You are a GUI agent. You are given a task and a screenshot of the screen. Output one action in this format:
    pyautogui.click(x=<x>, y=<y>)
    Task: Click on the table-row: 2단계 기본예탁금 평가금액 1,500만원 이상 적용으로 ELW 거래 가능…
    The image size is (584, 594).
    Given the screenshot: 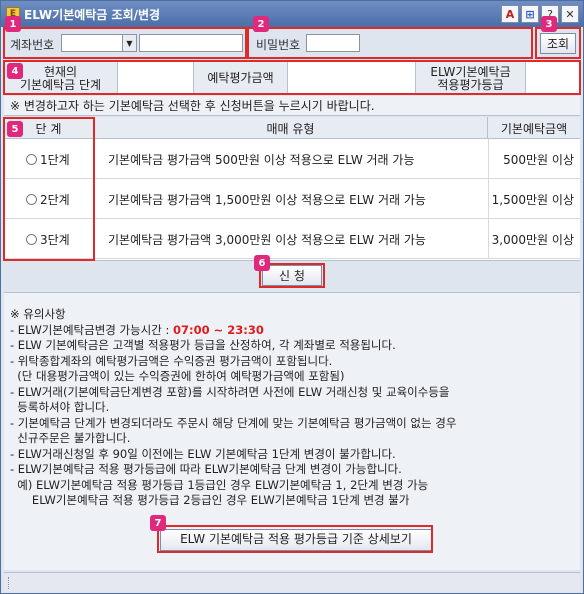 What is the action you would take?
    pyautogui.click(x=292, y=199)
    